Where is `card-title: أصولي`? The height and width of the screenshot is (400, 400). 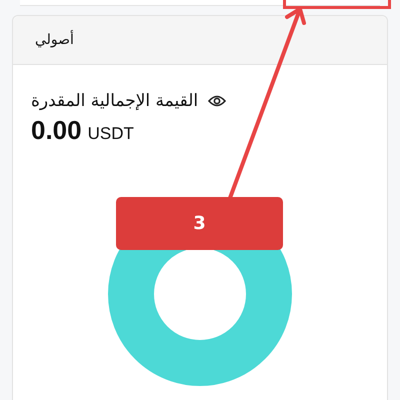
card-title: أصولي is located at coordinates (54, 40).